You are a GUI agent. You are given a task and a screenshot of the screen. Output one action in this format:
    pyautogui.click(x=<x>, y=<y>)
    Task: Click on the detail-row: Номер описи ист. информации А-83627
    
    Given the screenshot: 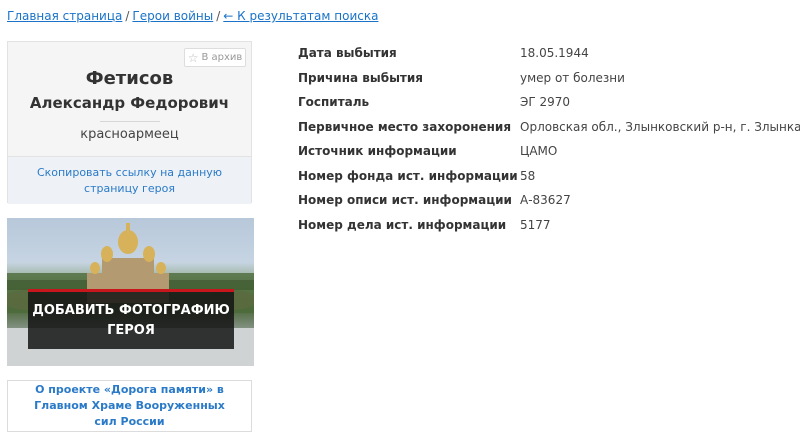 What is the action you would take?
    pyautogui.click(x=549, y=200)
    